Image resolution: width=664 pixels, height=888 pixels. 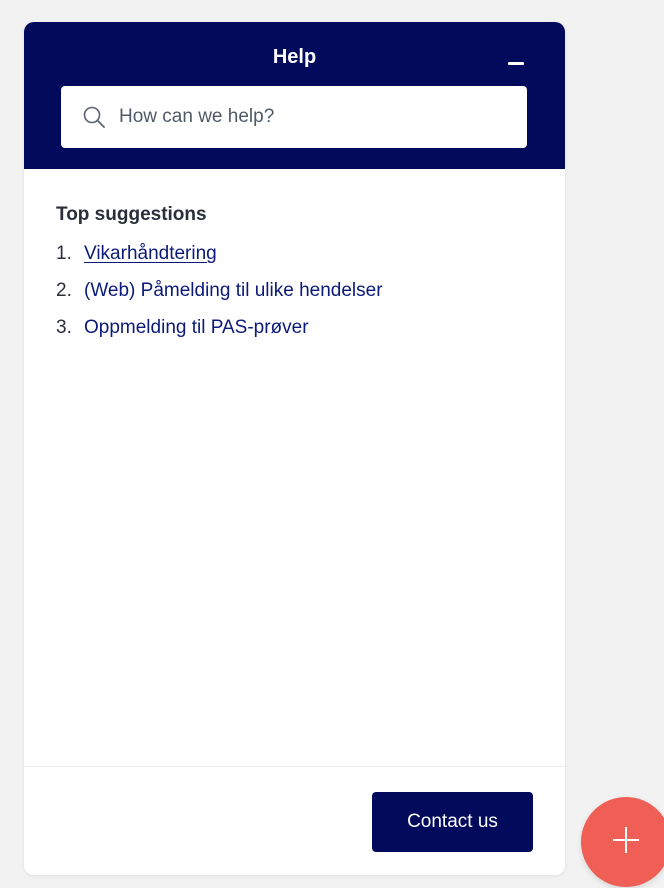 What do you see at coordinates (452, 822) in the screenshot?
I see `contact-us-button: Contact us` at bounding box center [452, 822].